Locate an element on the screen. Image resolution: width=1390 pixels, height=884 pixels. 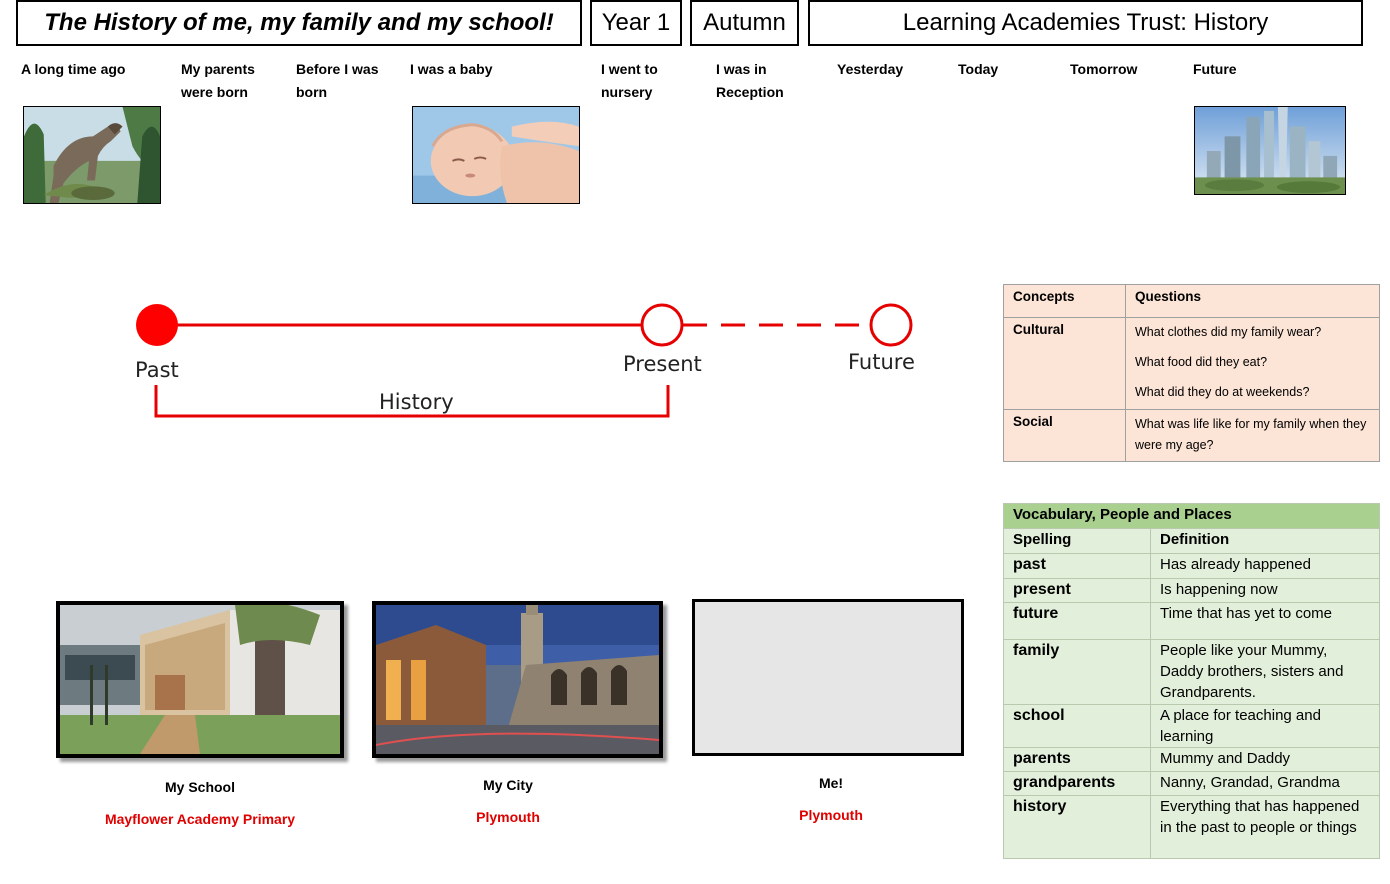
timeline-label-before-born: Before I was born is located at coordinates (337, 80).